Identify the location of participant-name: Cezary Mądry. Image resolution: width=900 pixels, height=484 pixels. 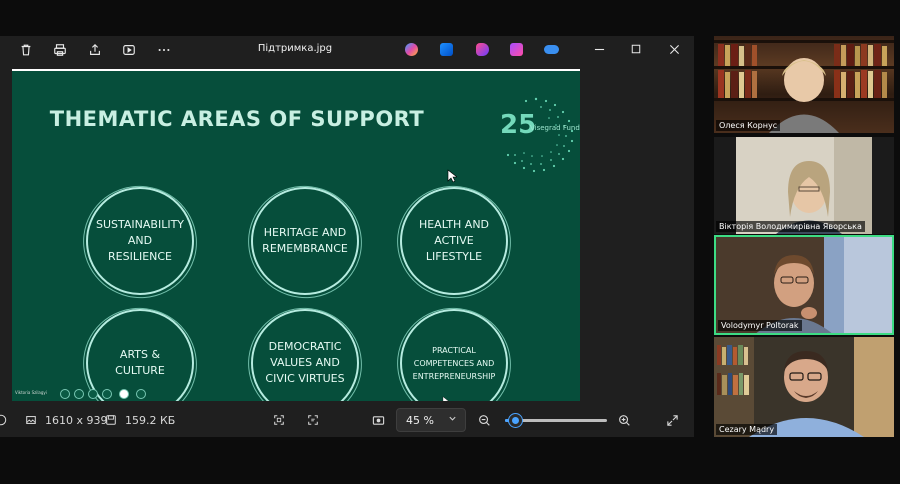
(747, 429).